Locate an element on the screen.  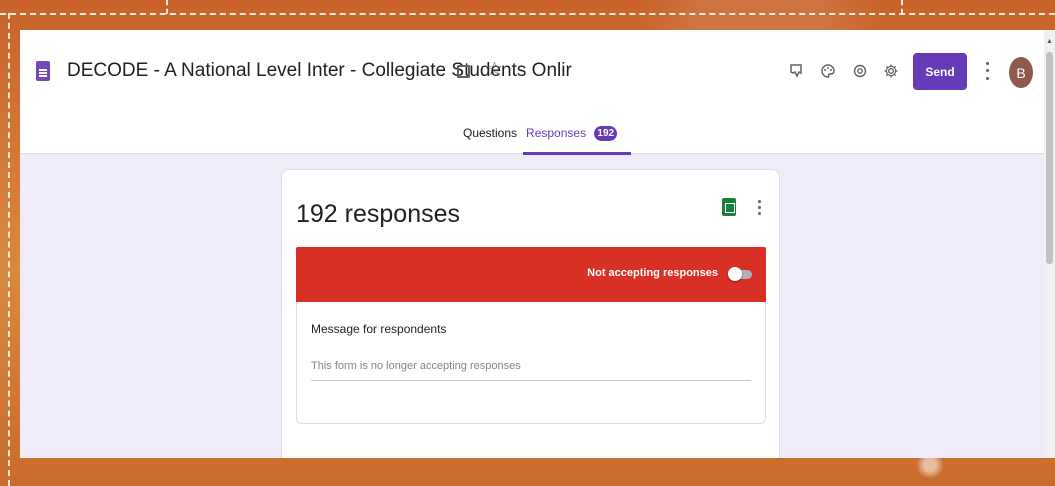
scroll-up-arrow-icon: ▲ is located at coordinates (1049, 41).